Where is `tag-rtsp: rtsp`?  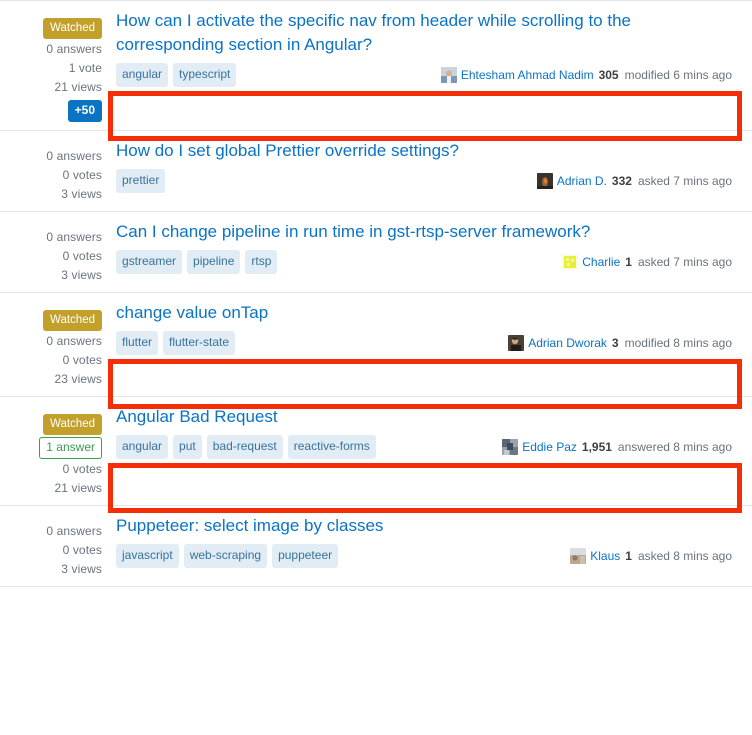 tag-rtsp: rtsp is located at coordinates (261, 262).